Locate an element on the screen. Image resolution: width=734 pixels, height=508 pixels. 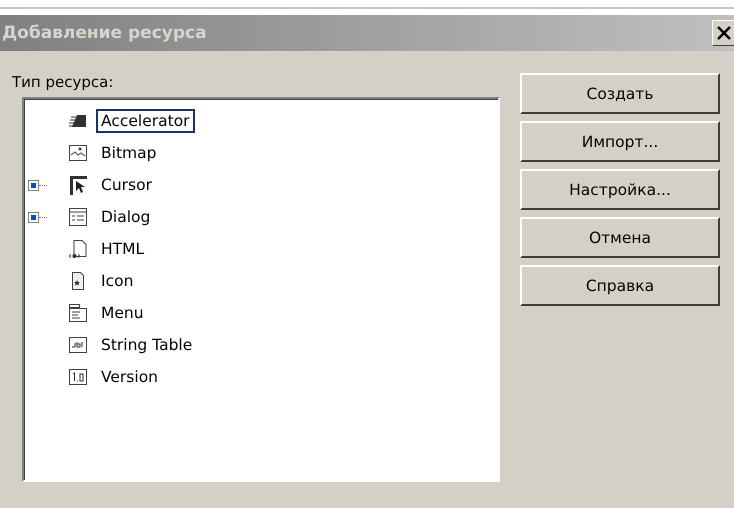
tree-item: Dialog is located at coordinates (126, 217).